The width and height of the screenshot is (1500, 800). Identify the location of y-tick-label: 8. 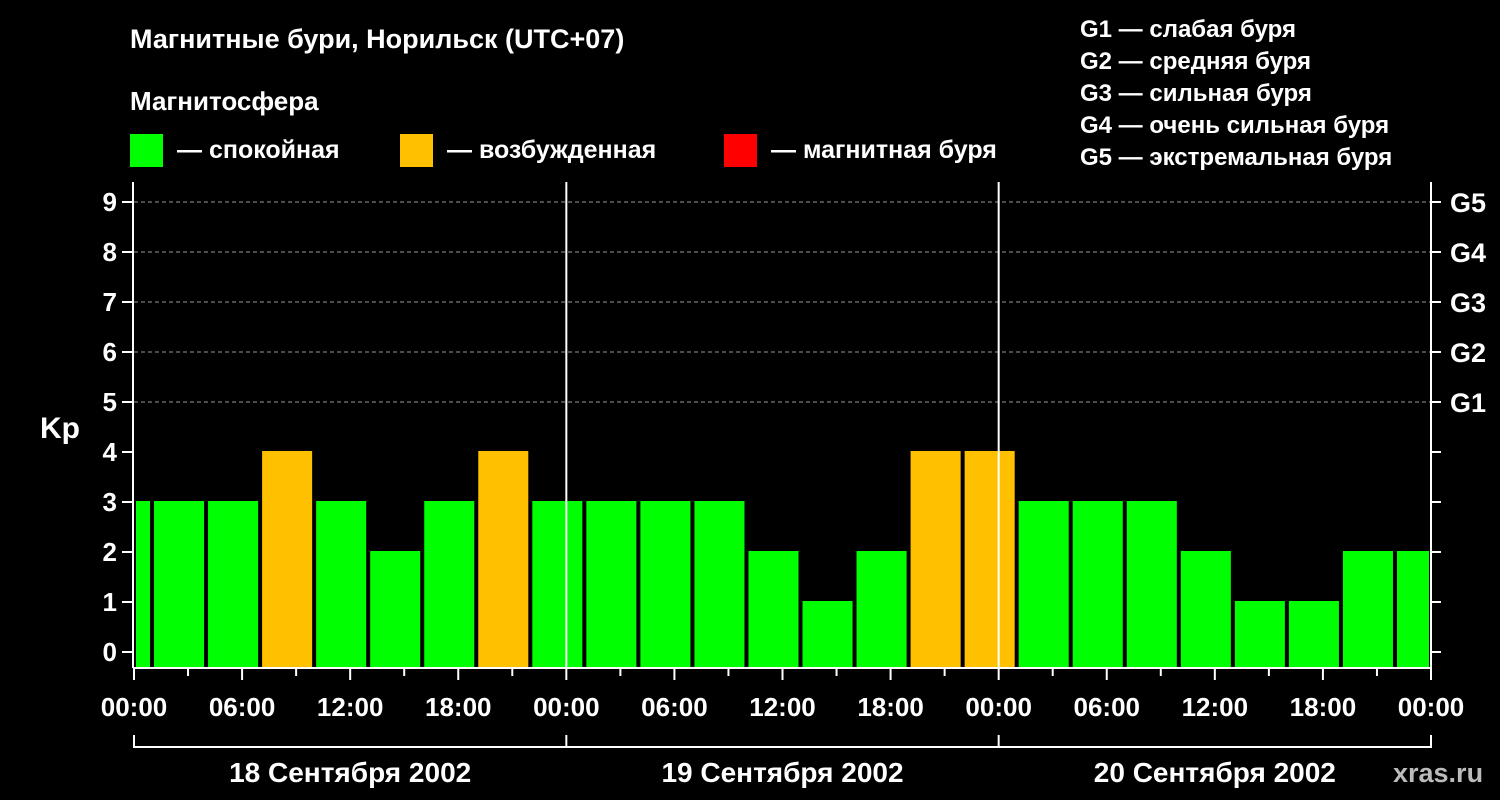
(110, 252).